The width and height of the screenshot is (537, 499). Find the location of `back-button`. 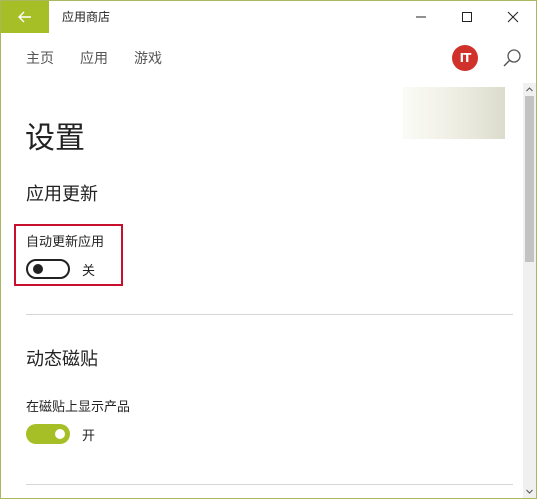

back-button is located at coordinates (25, 17).